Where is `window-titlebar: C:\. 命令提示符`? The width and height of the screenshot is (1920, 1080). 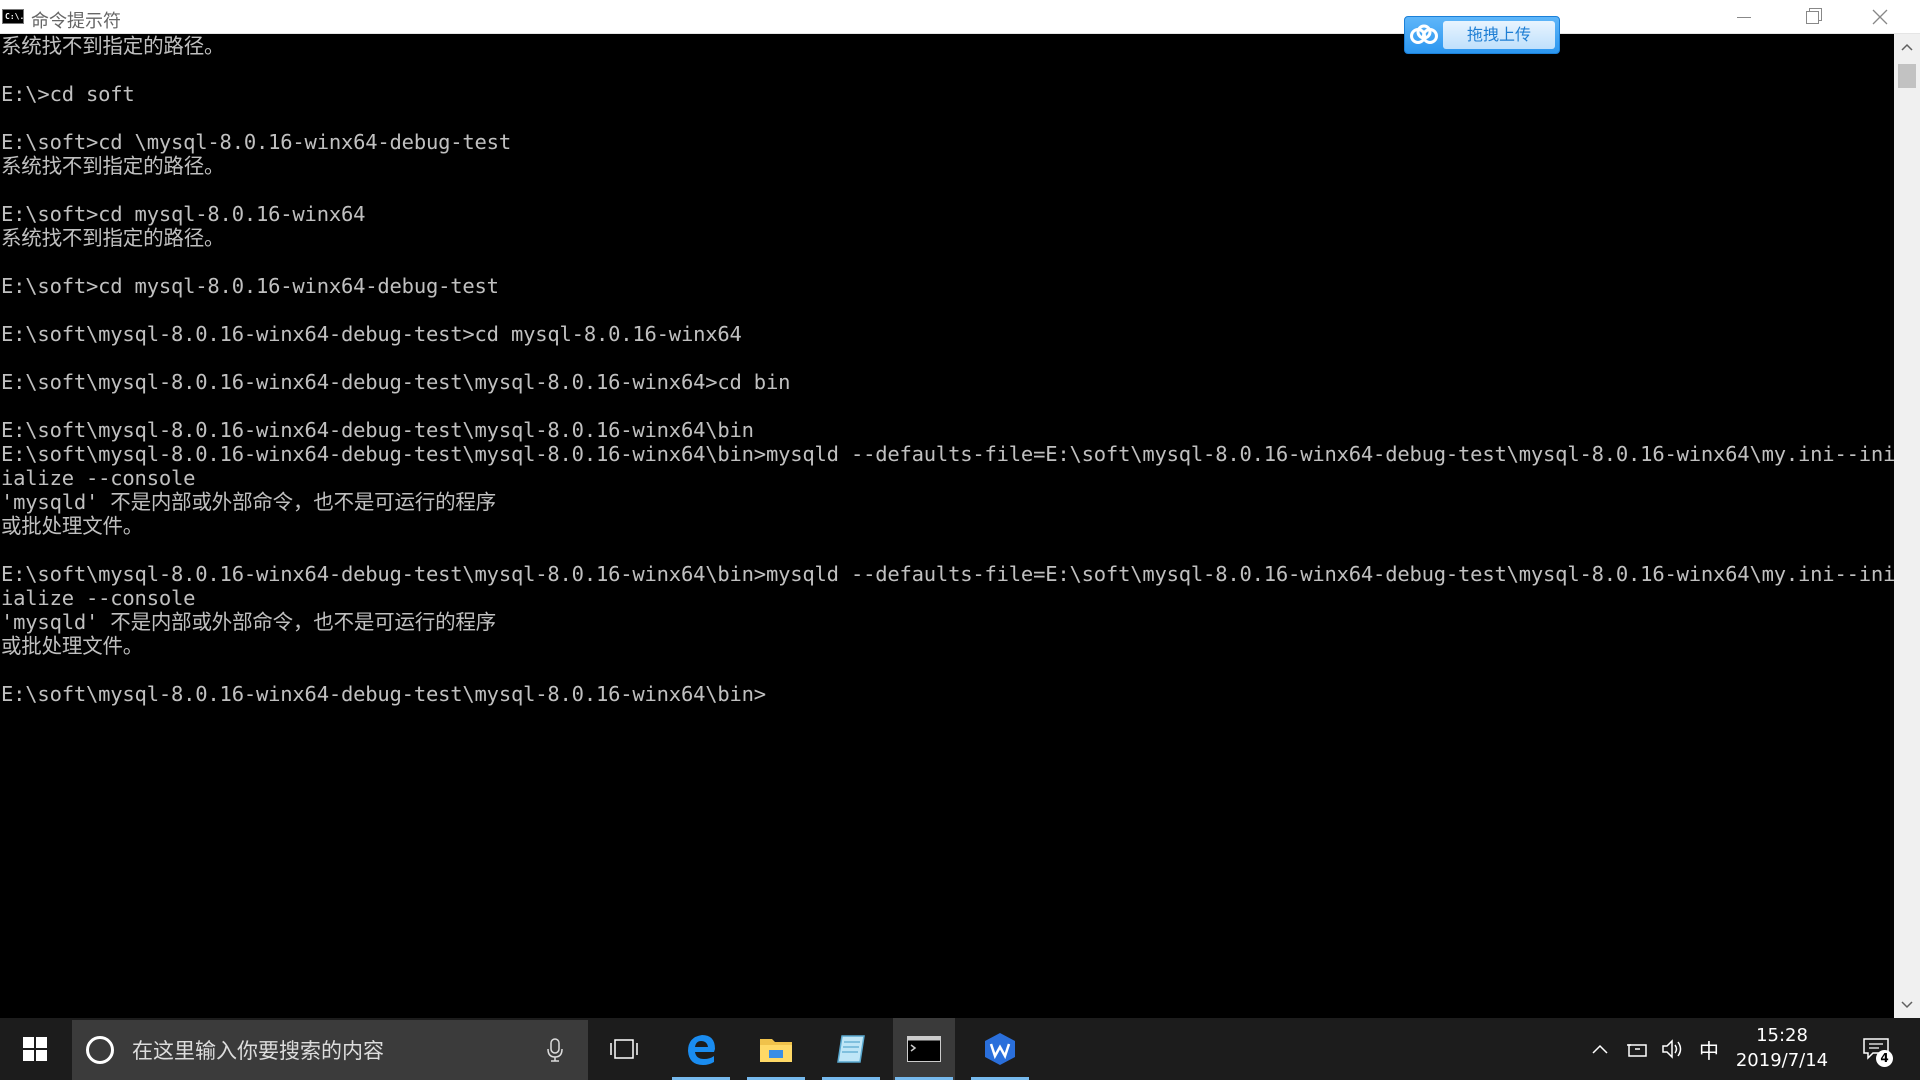 window-titlebar: C:\. 命令提示符 is located at coordinates (960, 17).